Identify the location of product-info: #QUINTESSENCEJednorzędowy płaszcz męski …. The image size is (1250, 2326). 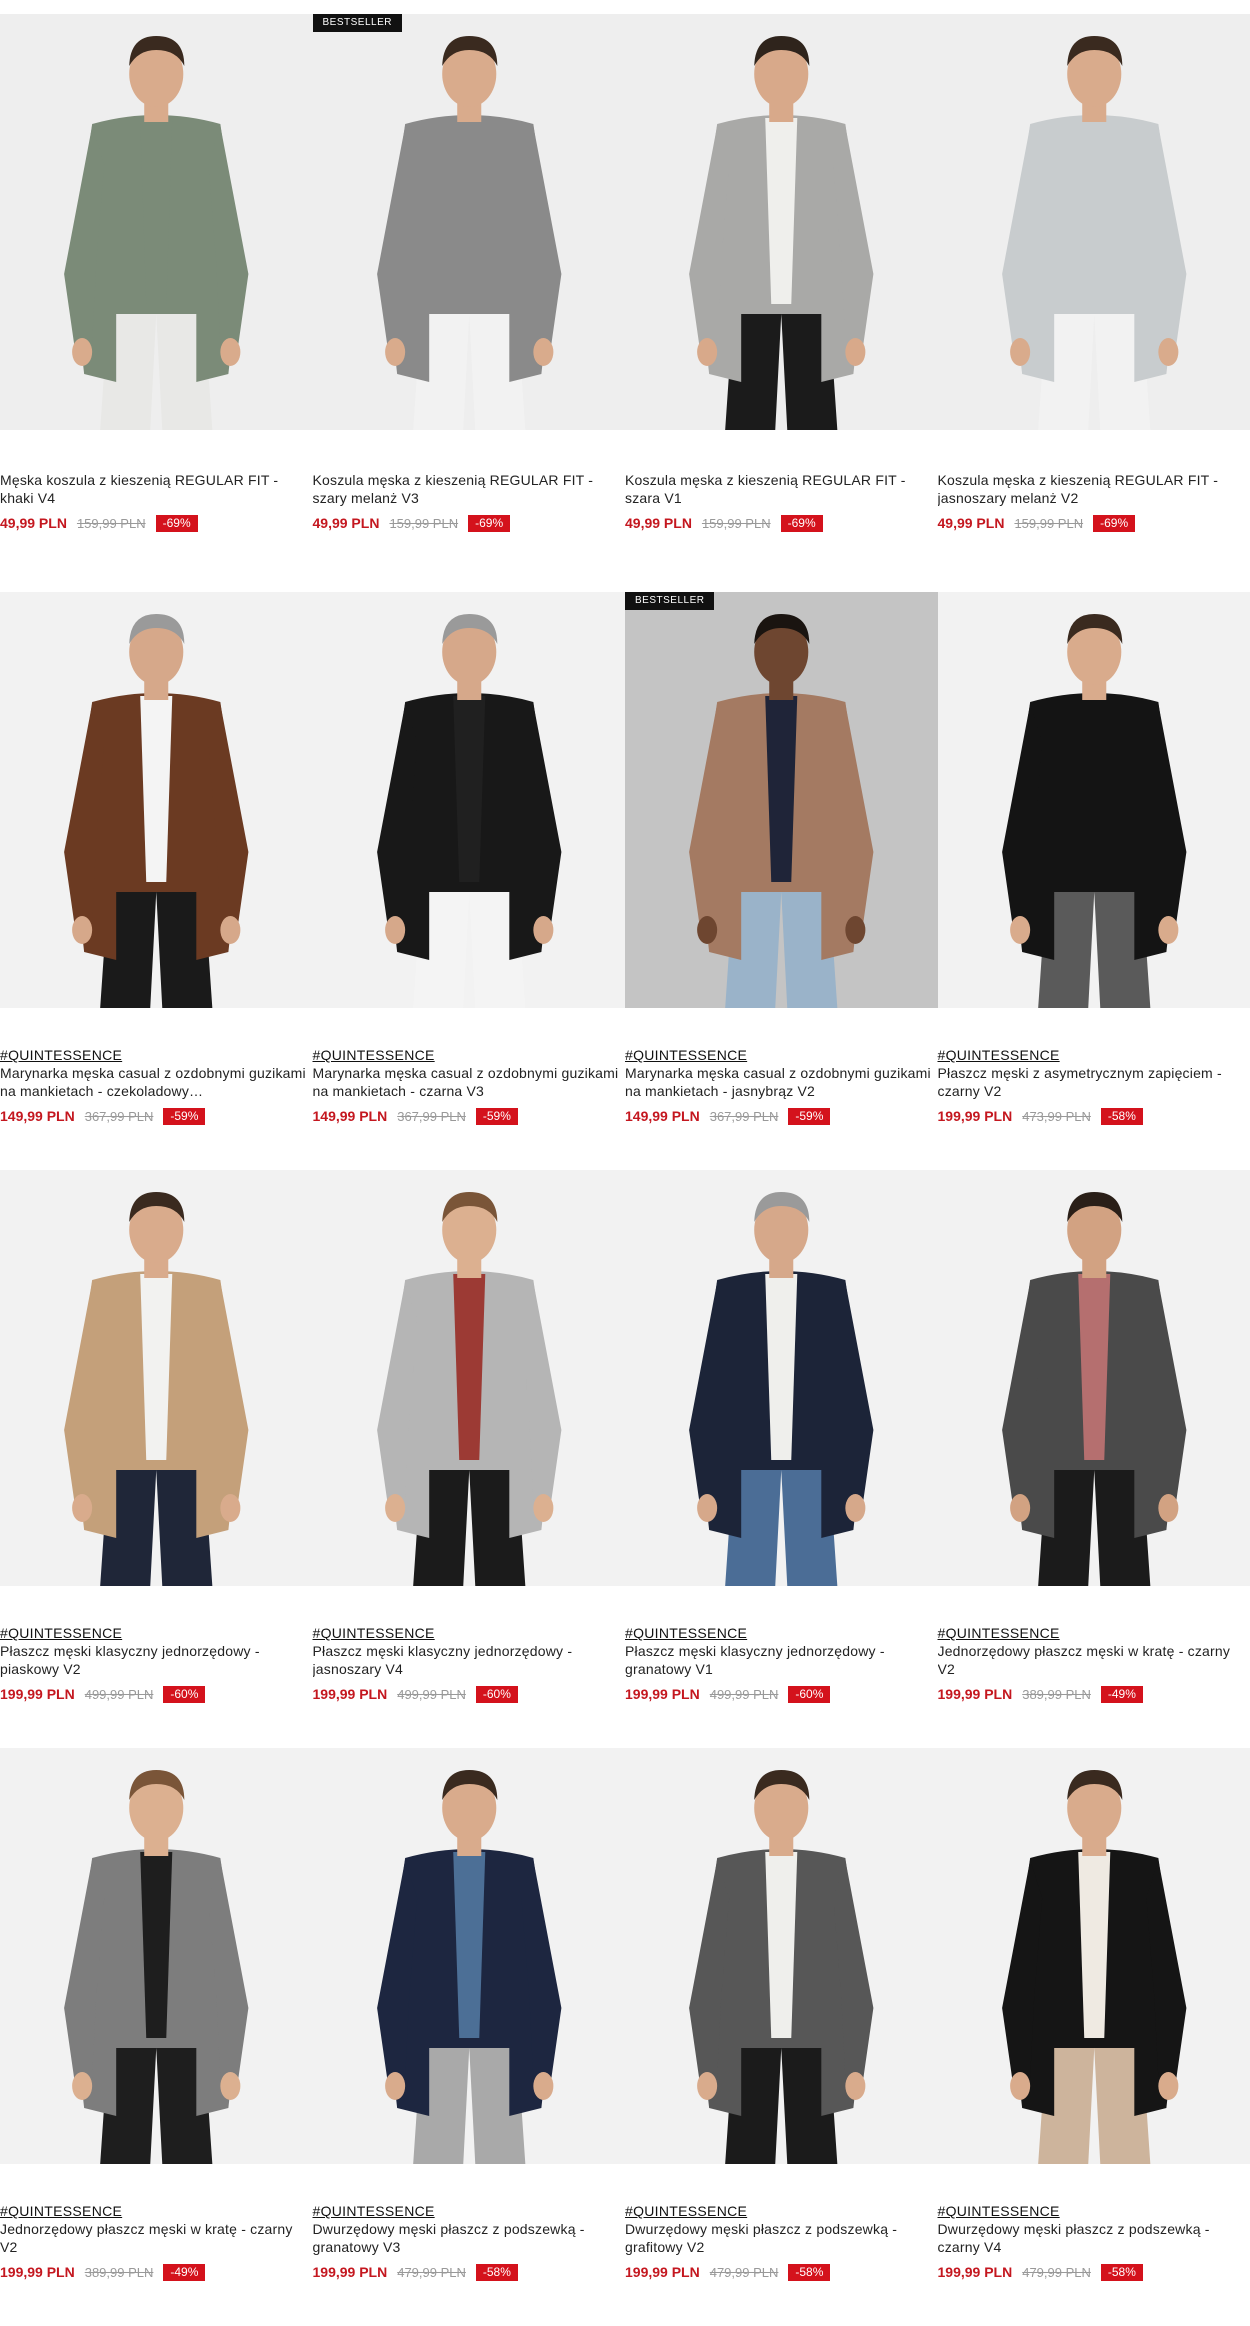
(1094, 1654).